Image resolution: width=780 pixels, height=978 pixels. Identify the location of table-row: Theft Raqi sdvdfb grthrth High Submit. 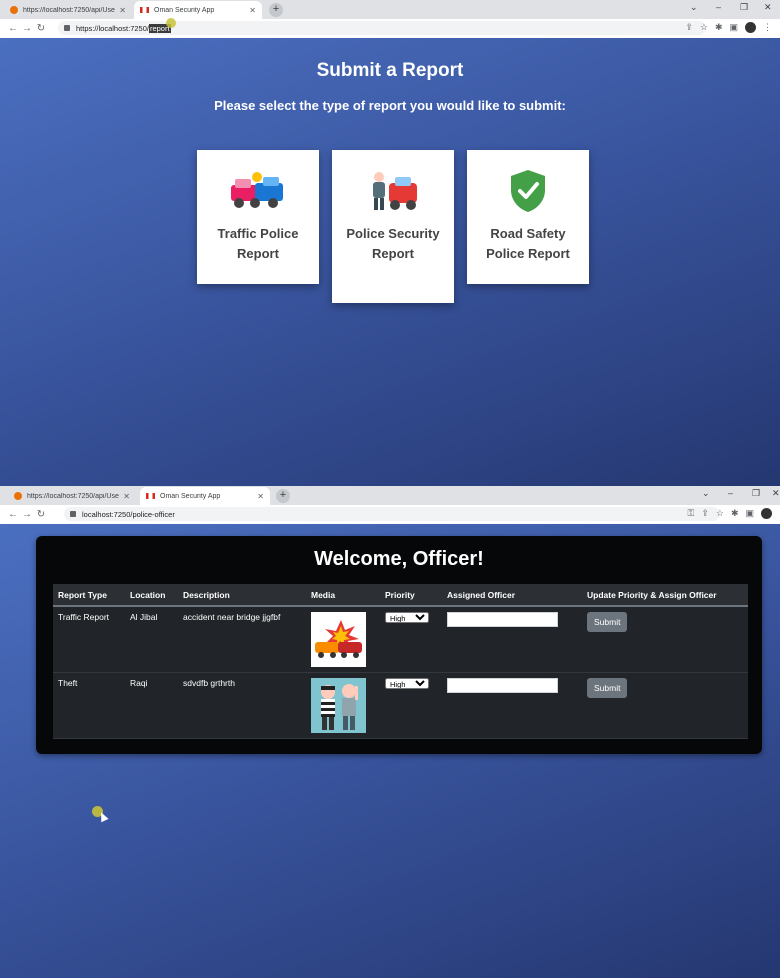
(400, 705).